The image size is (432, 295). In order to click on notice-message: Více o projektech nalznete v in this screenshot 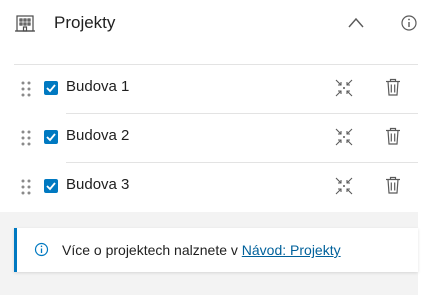, I will do `click(150, 250)`.